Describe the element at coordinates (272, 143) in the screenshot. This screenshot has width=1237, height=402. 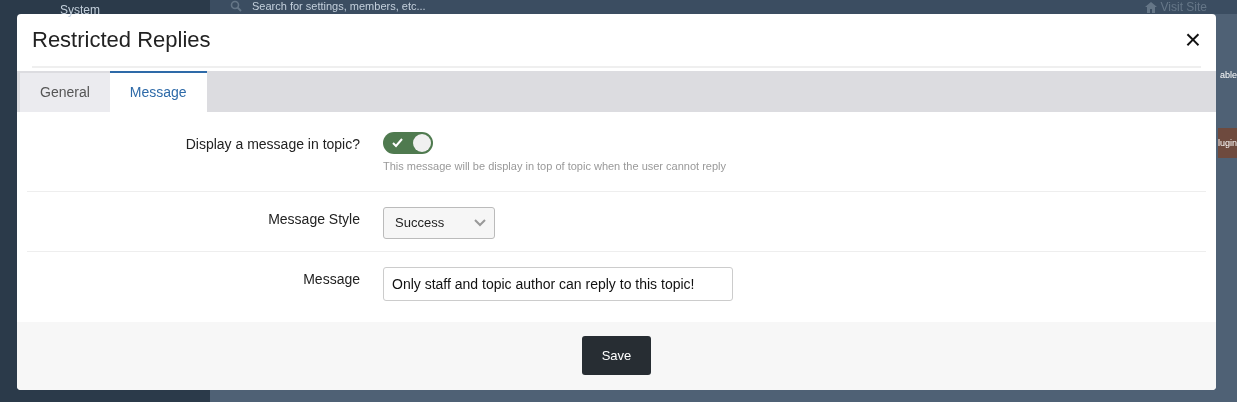
I see `field-label: Display a message in topic?` at that location.